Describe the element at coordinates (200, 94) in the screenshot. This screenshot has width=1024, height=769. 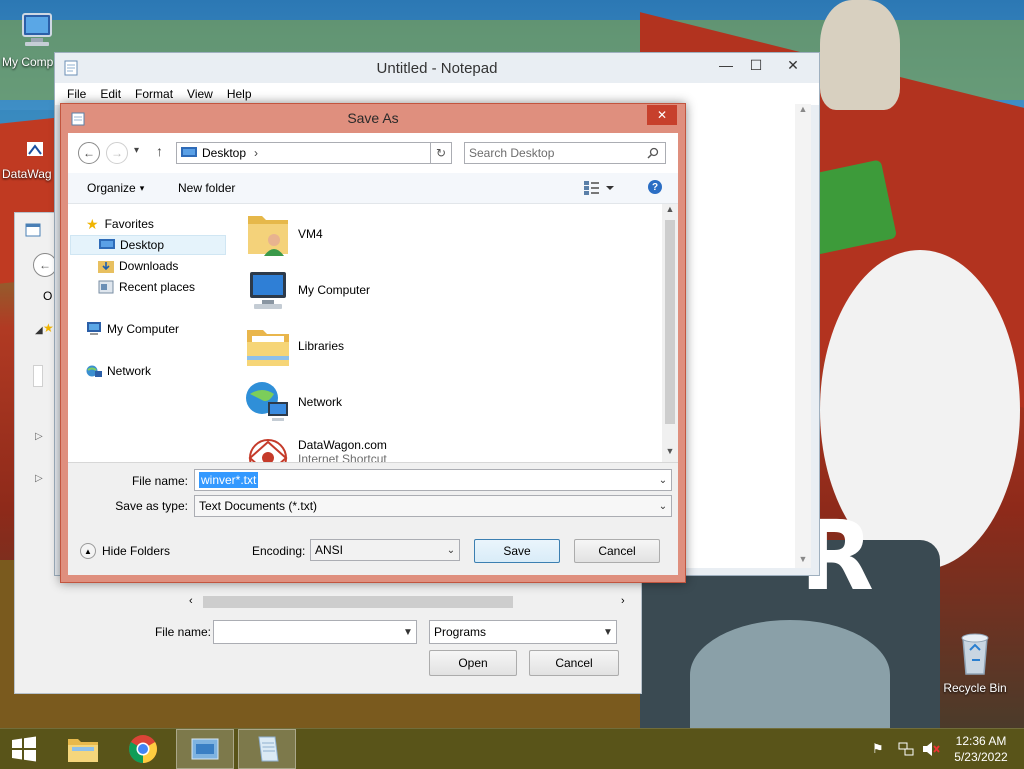
I see `menu-view: View` at that location.